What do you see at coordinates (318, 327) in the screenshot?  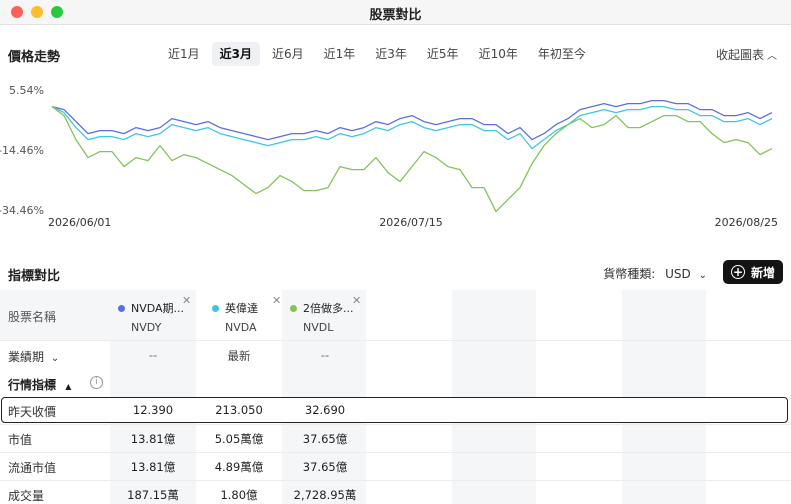 I see `stock-code: NVDL` at bounding box center [318, 327].